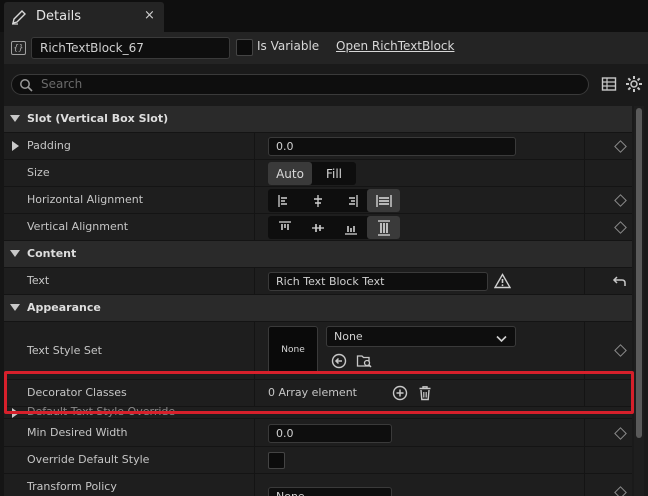  I want to click on section-slot: Slot (Vertical Box Slot), so click(318, 119).